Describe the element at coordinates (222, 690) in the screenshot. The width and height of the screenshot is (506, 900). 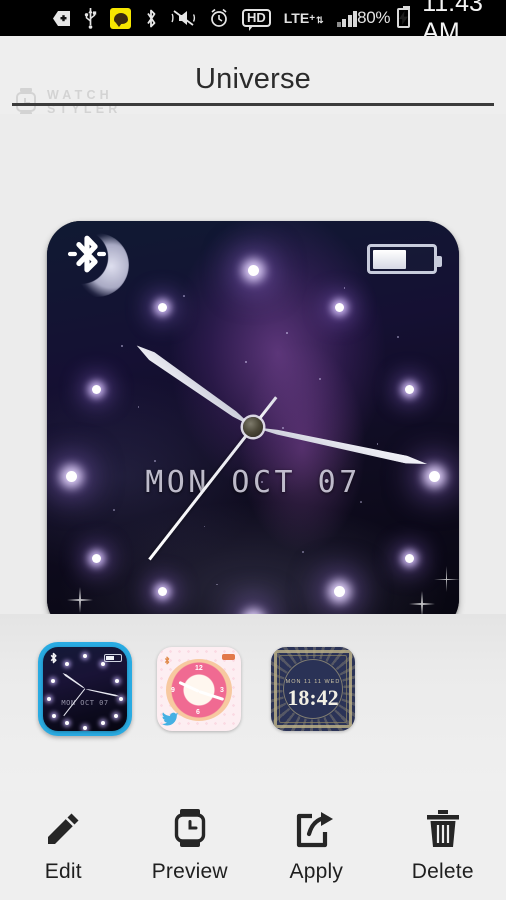
I see `donut-mark-3: 3` at that location.